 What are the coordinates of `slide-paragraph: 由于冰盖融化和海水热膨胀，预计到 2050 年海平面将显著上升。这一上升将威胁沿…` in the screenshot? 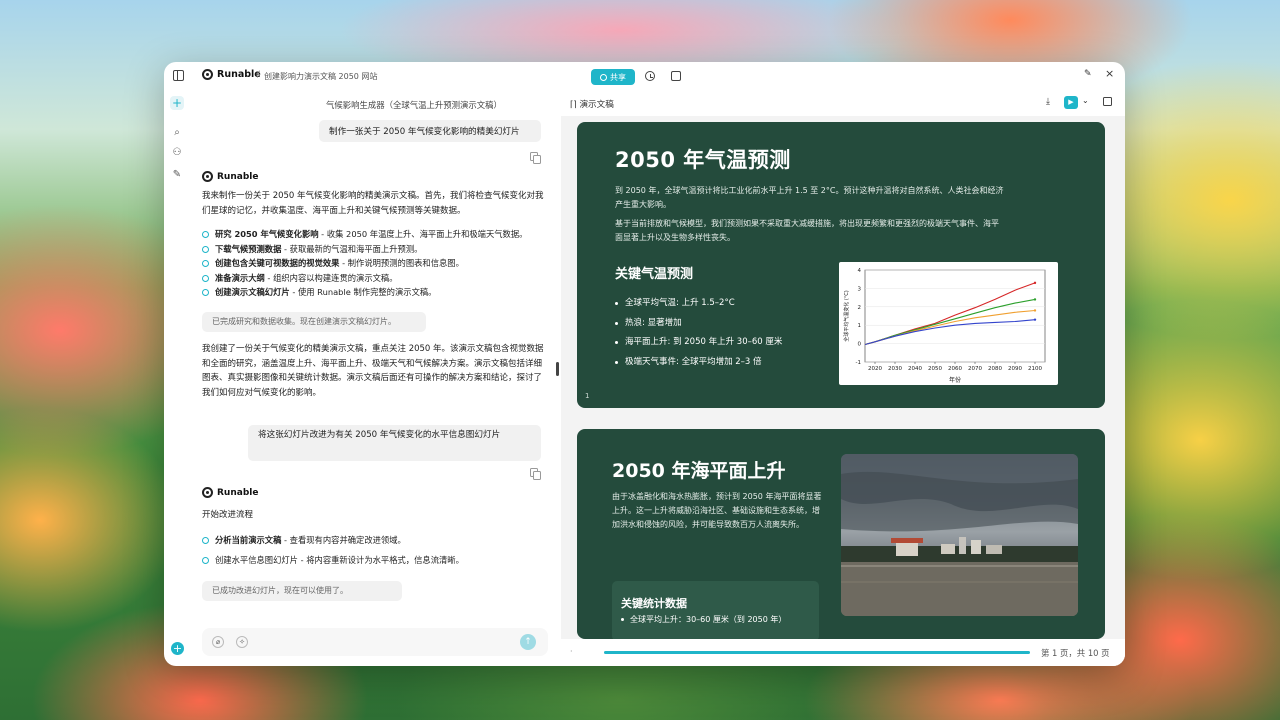 It's located at (717, 510).